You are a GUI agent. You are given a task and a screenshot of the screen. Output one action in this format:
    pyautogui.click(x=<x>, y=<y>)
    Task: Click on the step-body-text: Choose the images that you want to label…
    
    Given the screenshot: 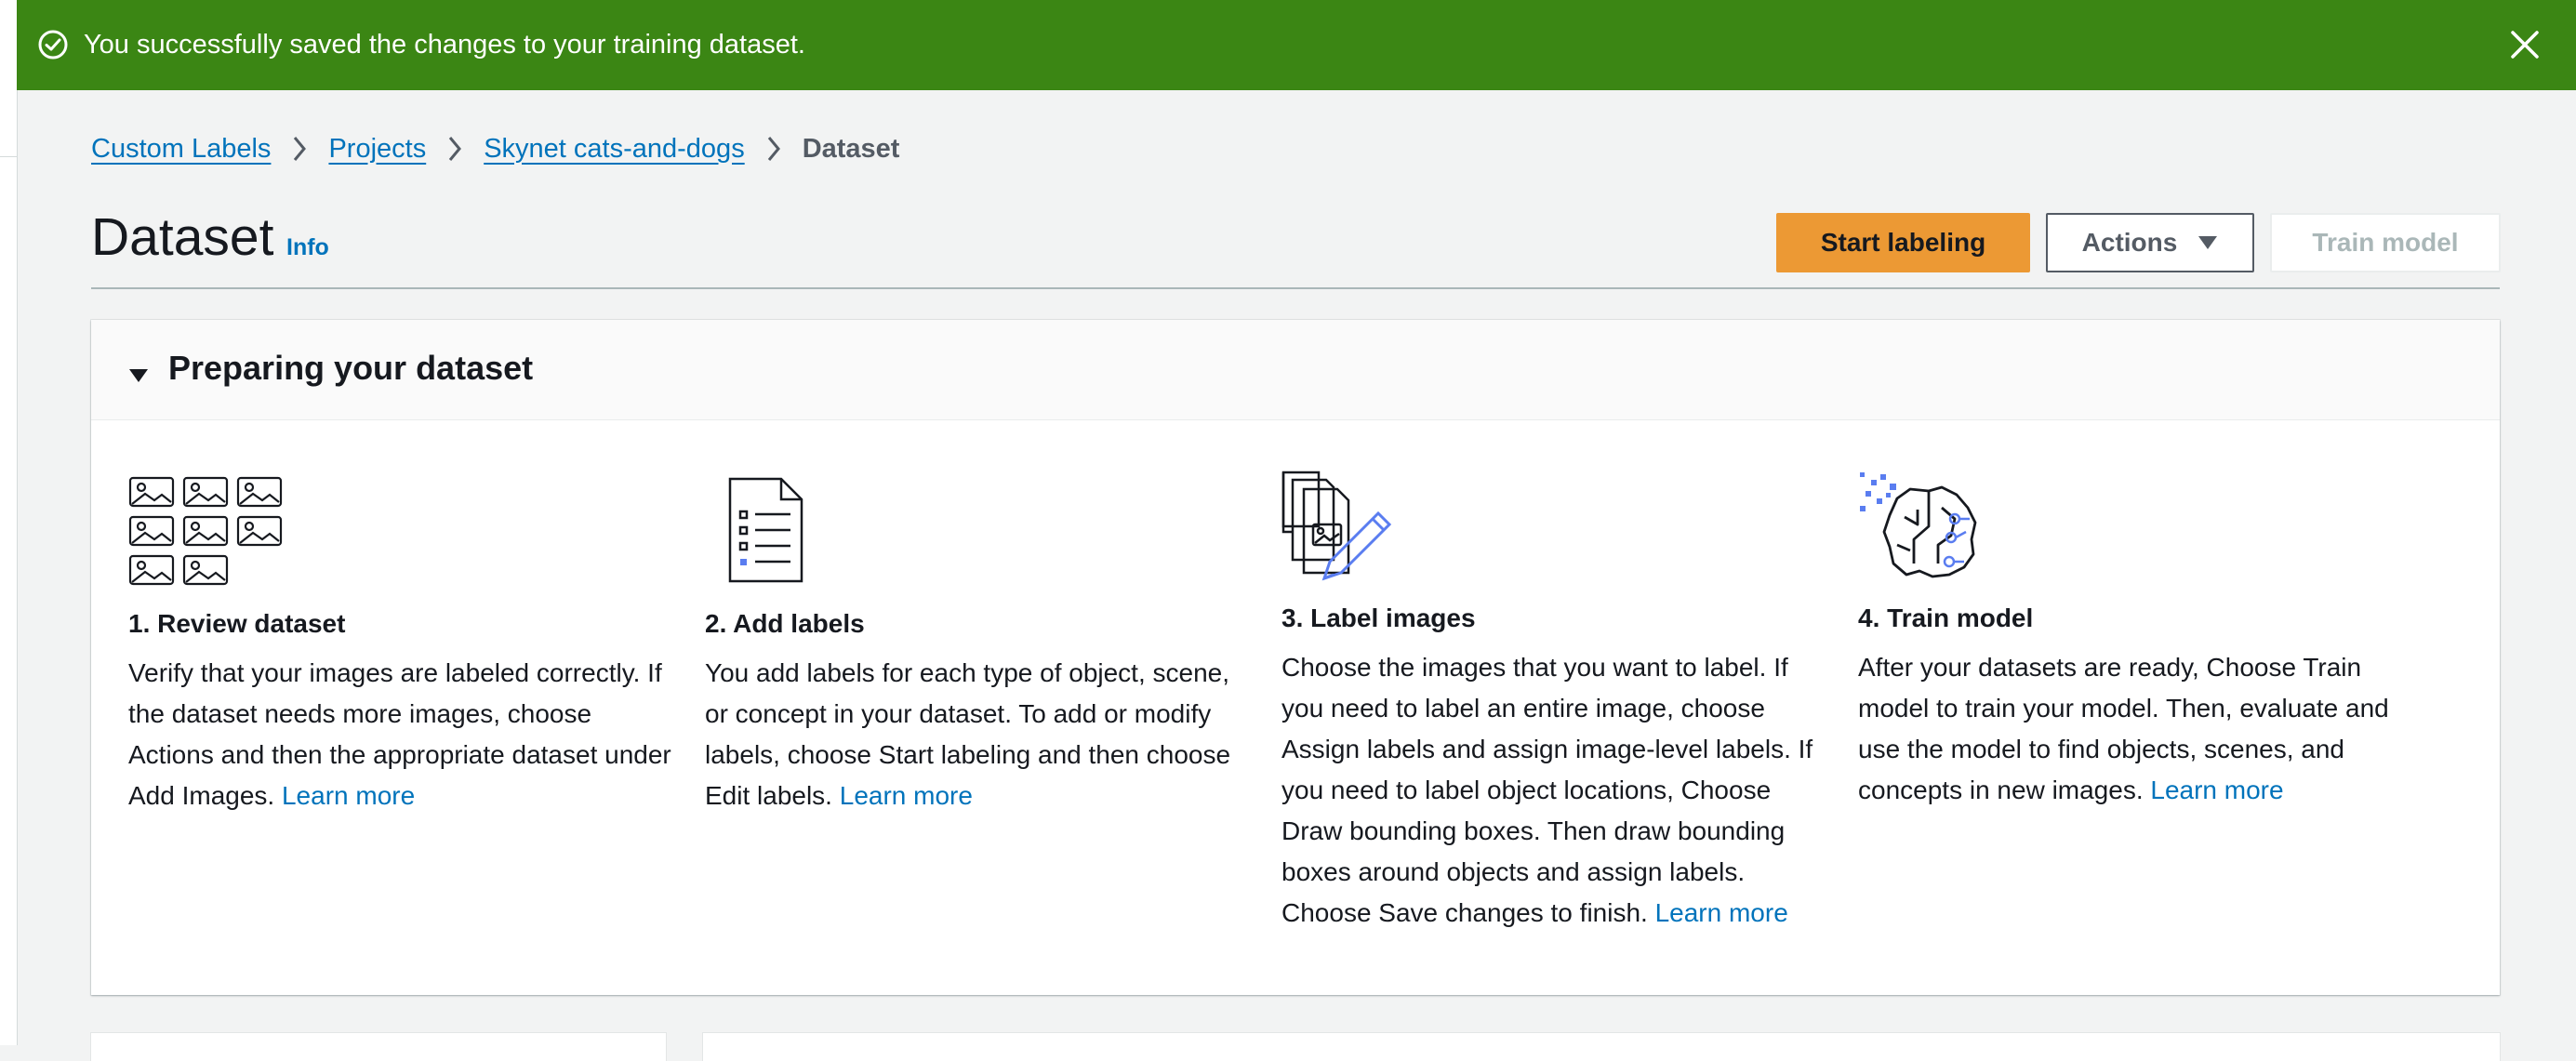 What is the action you would take?
    pyautogui.click(x=1547, y=790)
    